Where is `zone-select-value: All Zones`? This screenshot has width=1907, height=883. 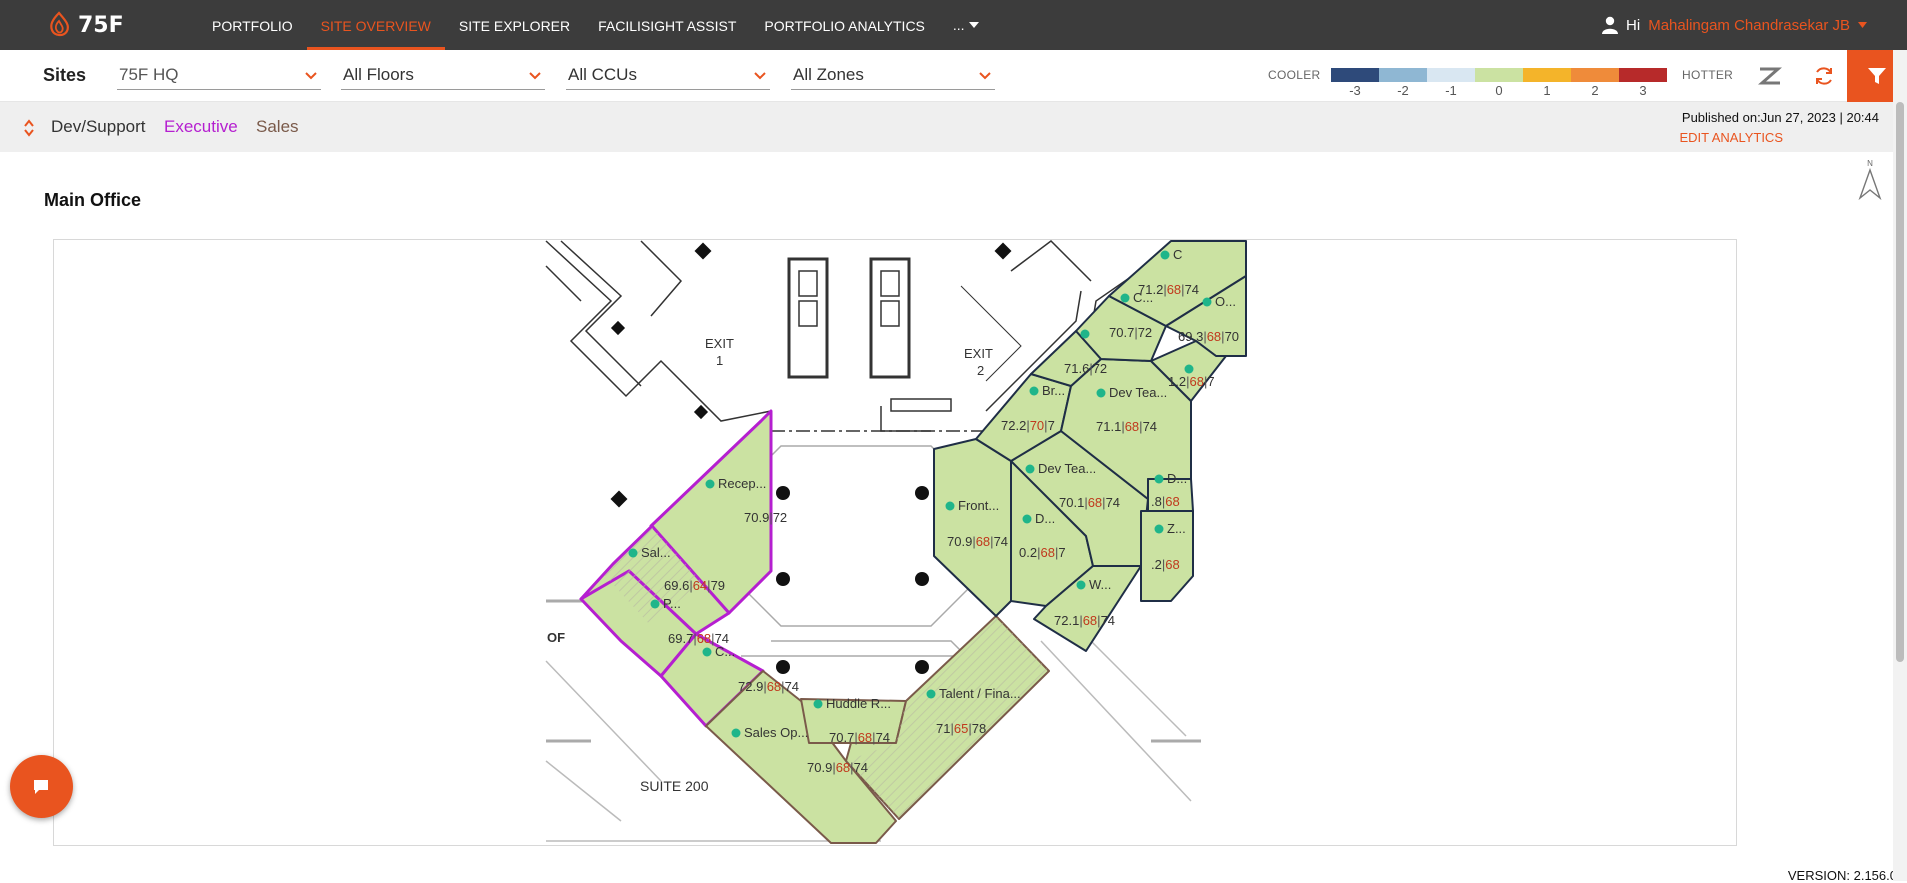 zone-select-value: All Zones is located at coordinates (828, 74).